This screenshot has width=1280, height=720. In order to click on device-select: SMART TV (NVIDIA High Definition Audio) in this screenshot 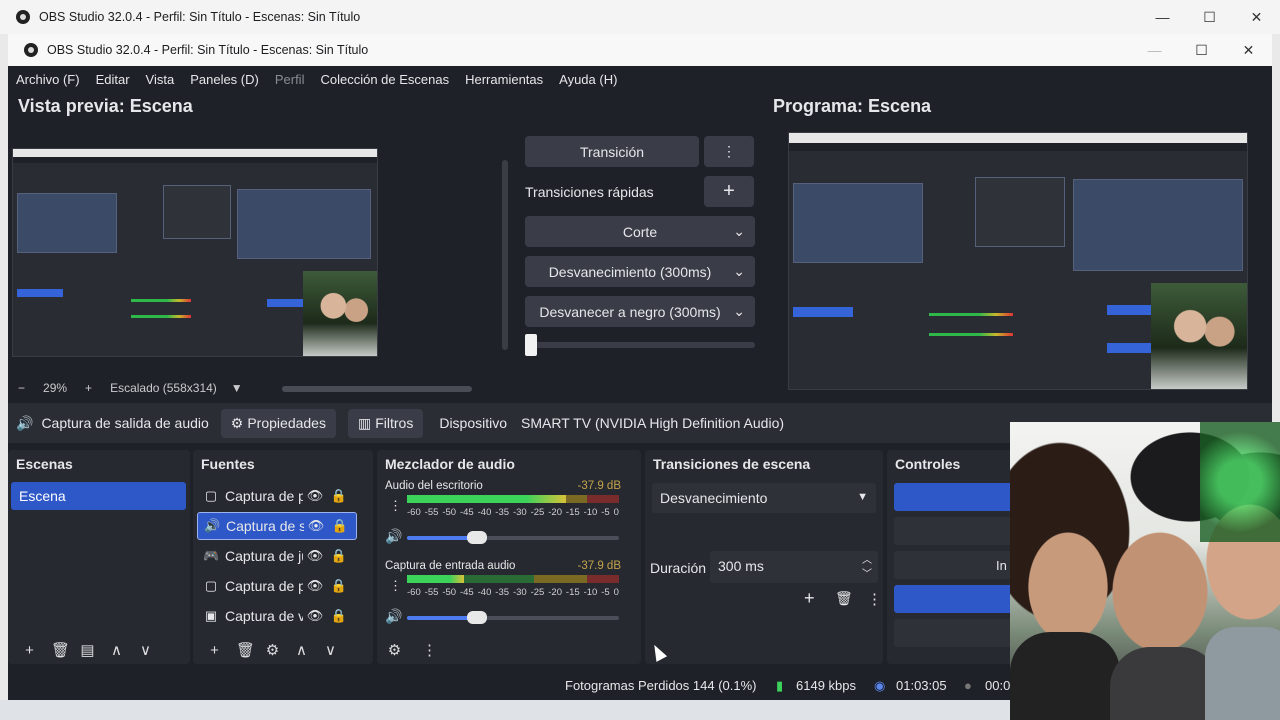, I will do `click(652, 423)`.